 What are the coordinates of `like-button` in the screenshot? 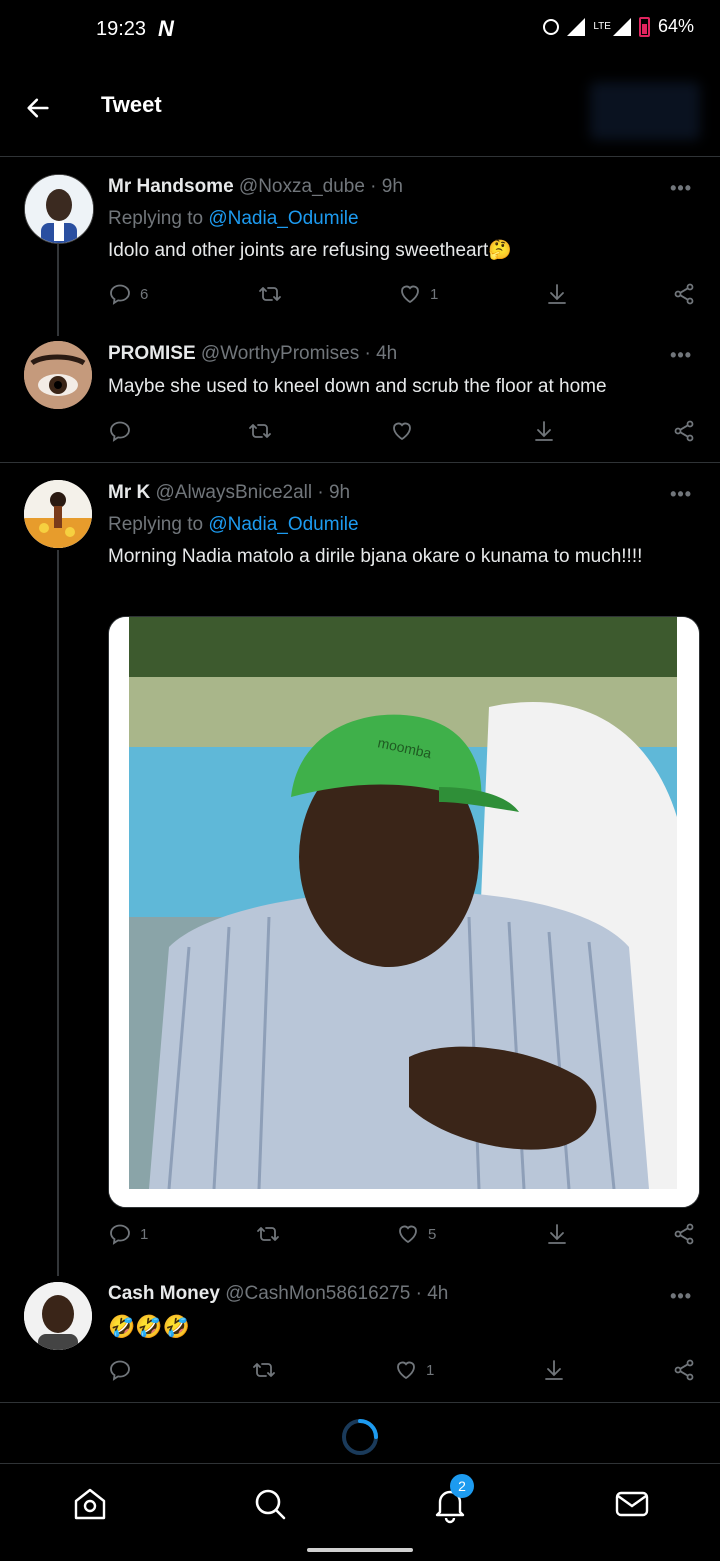 It's located at (402, 431).